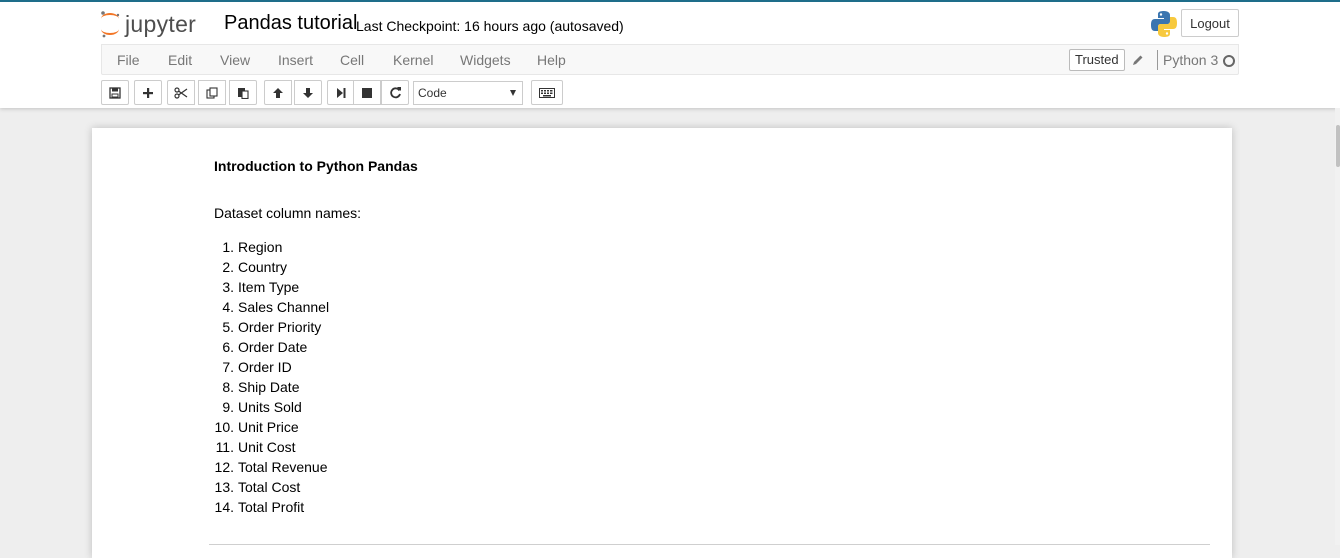  I want to click on list-item: 14. Total Profit, so click(259, 507).